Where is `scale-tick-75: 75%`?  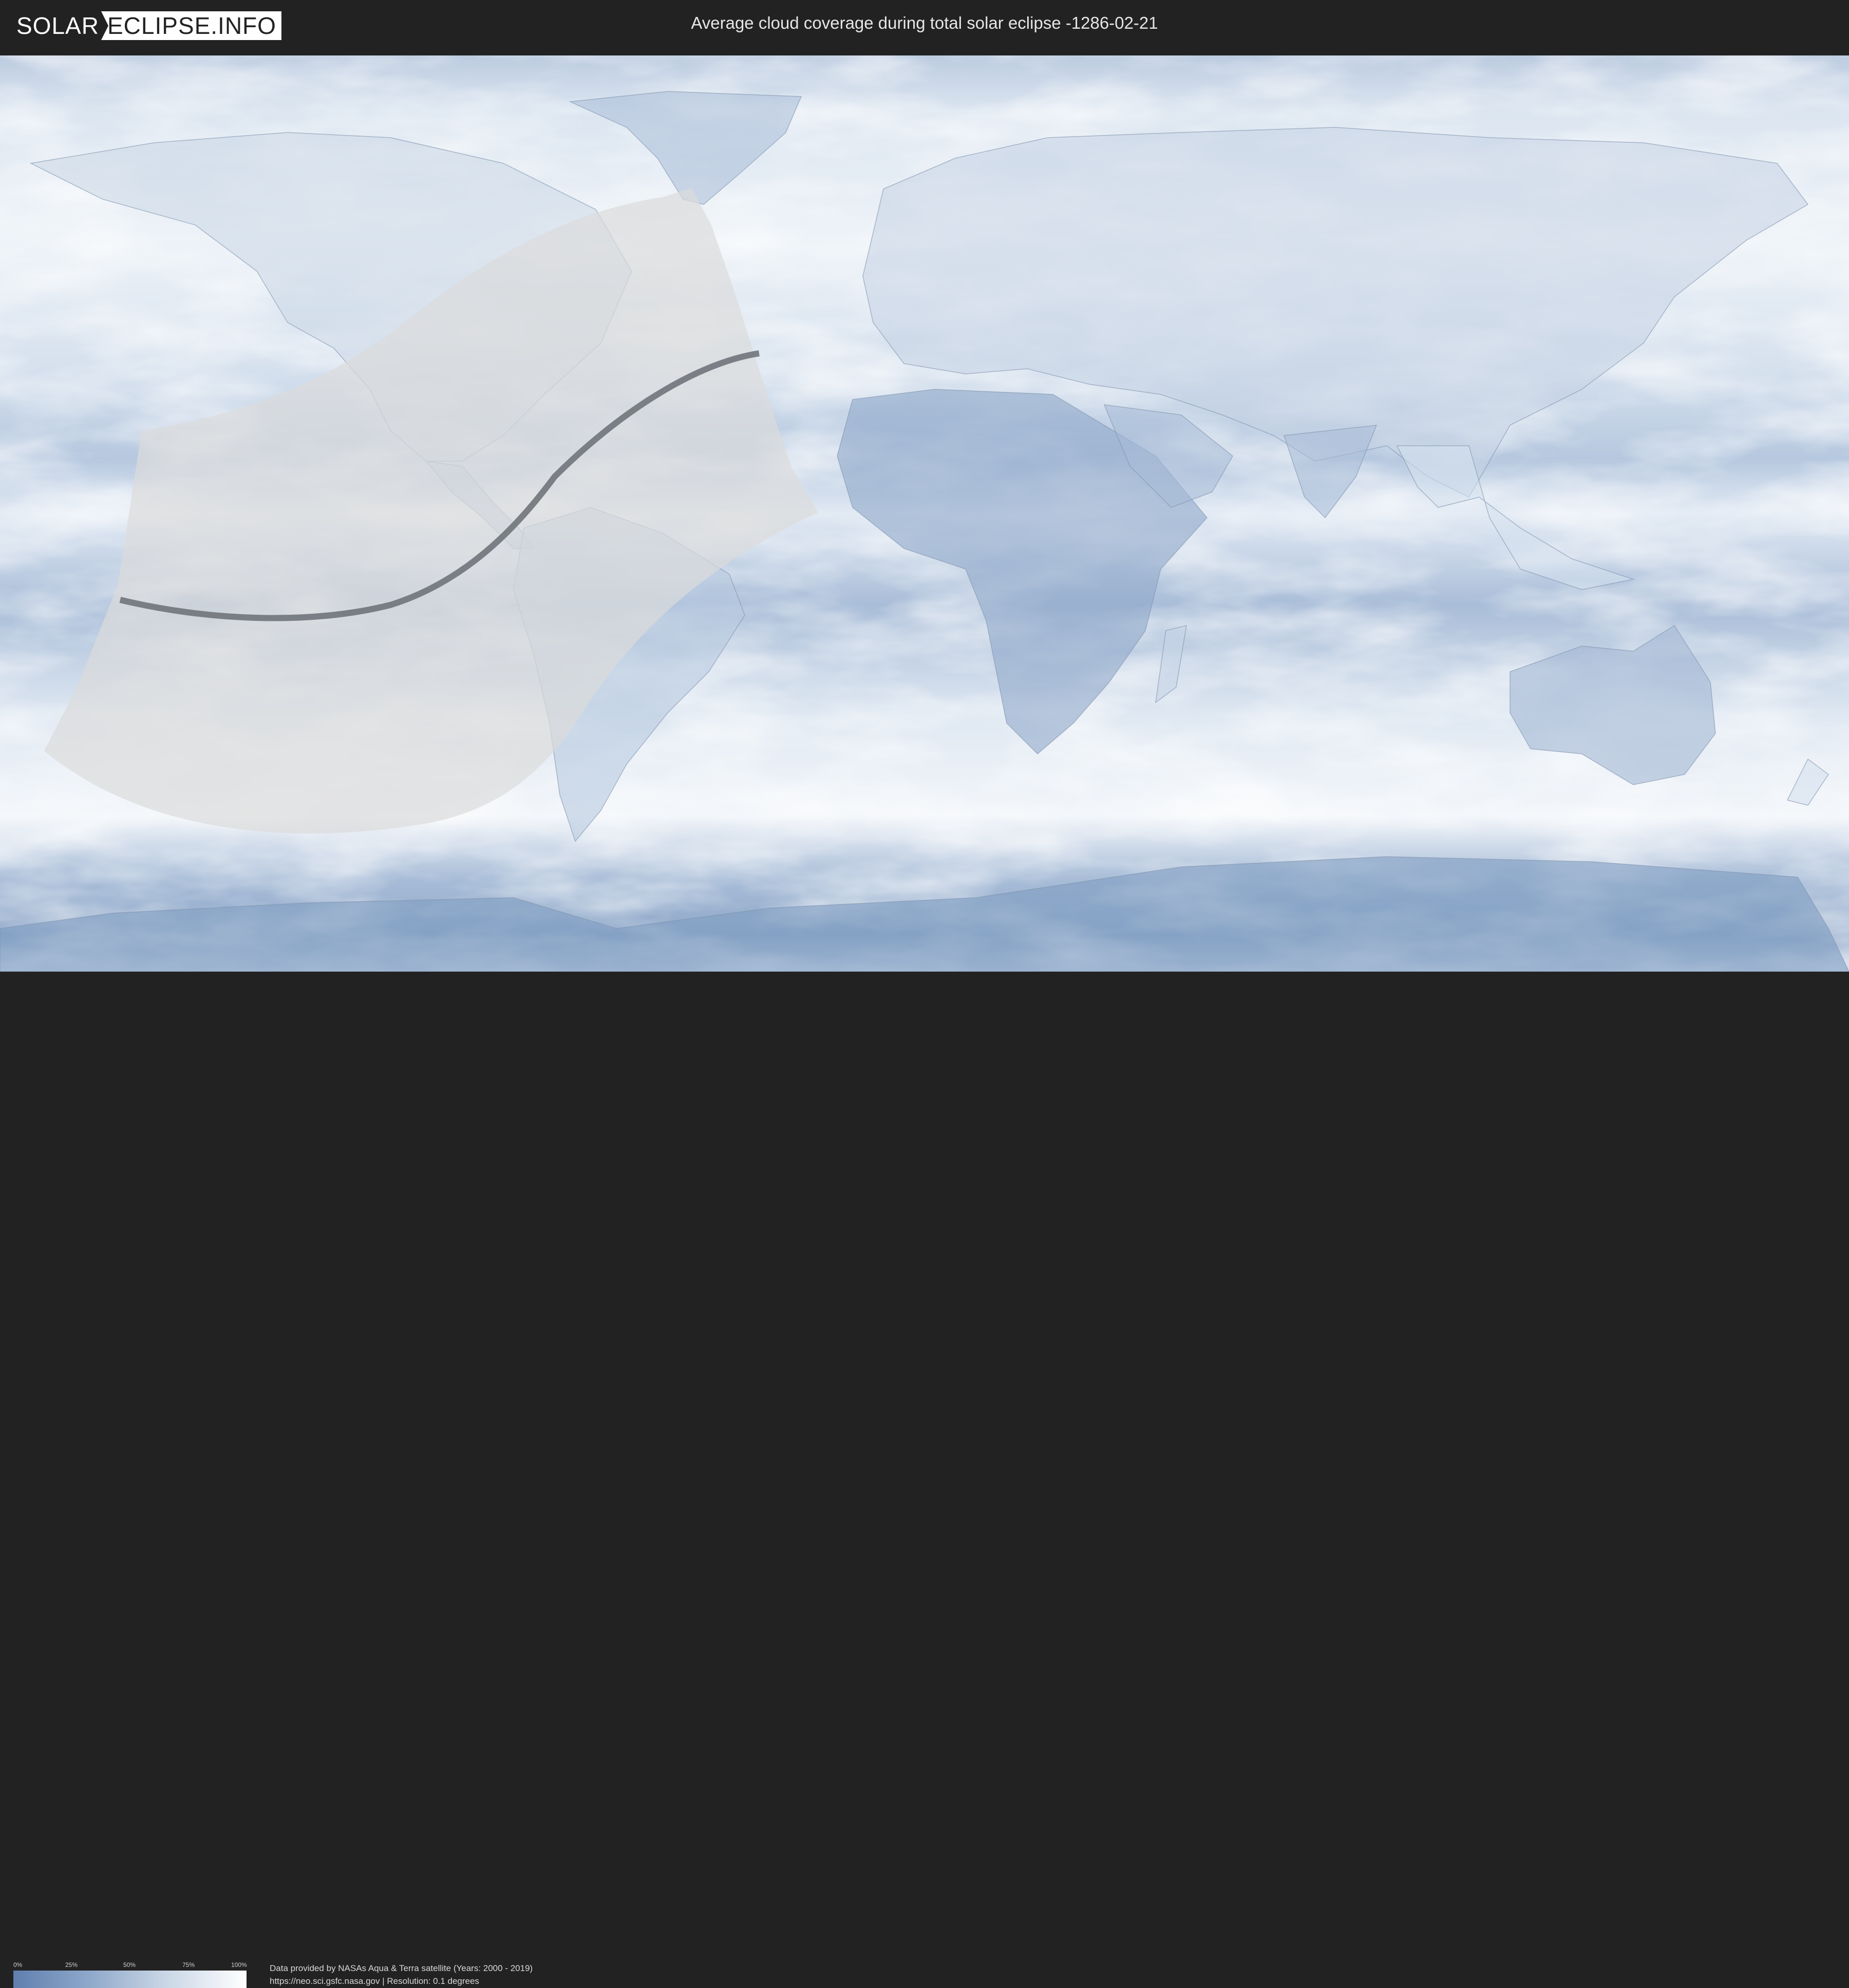
scale-tick-75: 75% is located at coordinates (189, 1964).